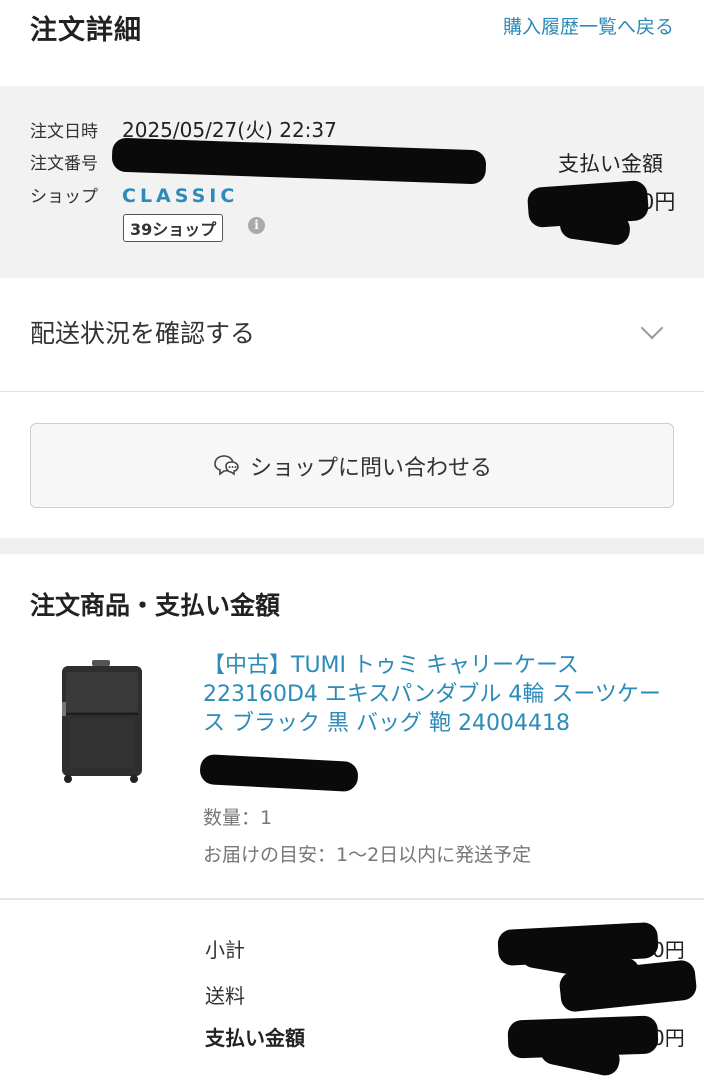 The width and height of the screenshot is (704, 1080). Describe the element at coordinates (352, 43) in the screenshot. I see `page-header: 注文詳細 購入履歴一覧へ戻る` at that location.